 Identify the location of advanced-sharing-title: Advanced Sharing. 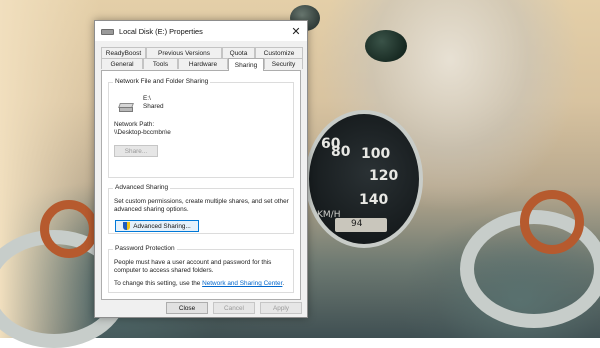
(142, 187).